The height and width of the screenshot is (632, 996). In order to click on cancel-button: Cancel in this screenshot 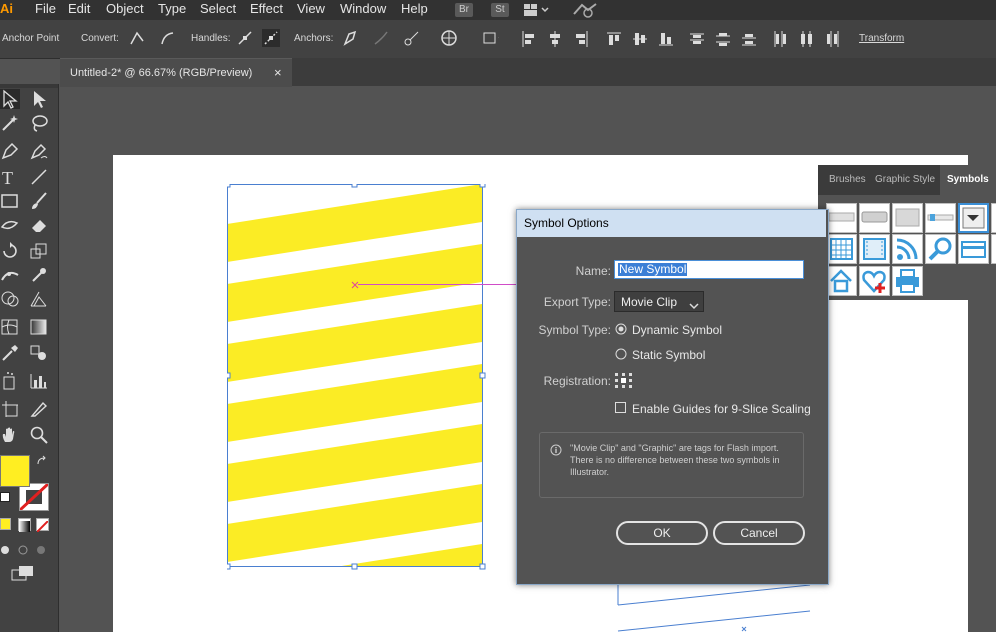, I will do `click(759, 533)`.